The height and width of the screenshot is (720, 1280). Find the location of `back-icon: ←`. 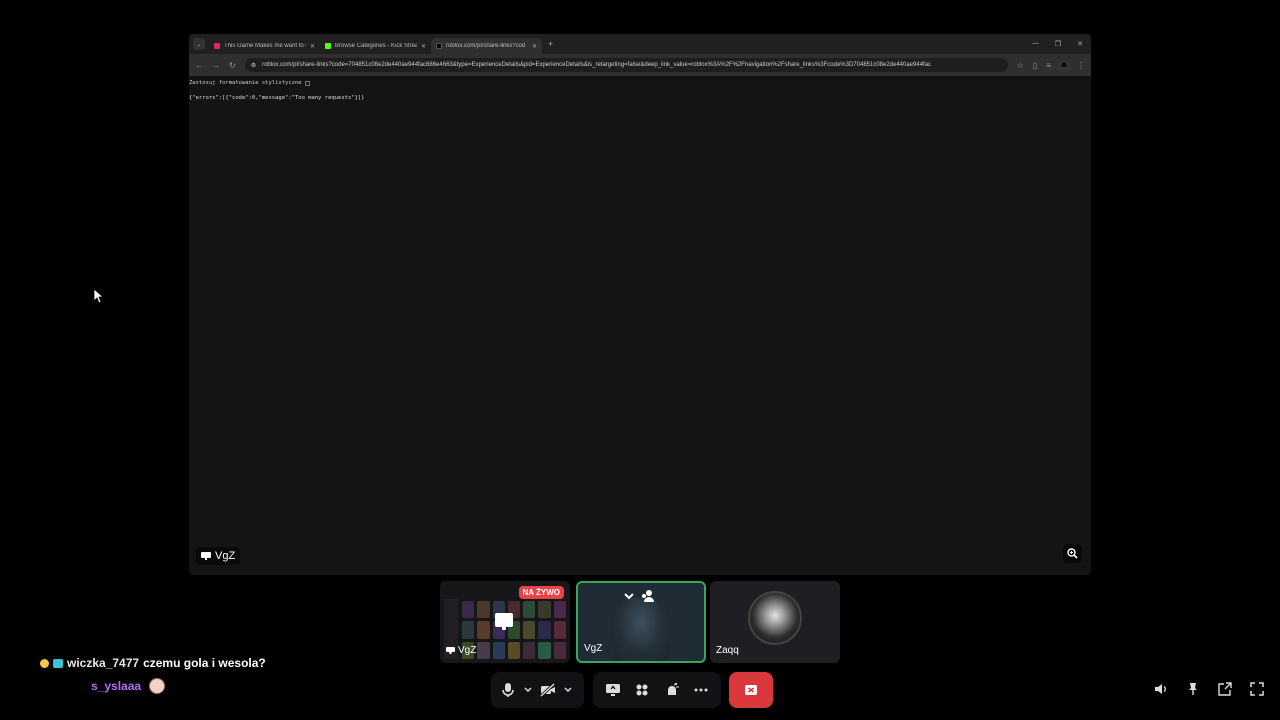

back-icon: ← is located at coordinates (199, 65).